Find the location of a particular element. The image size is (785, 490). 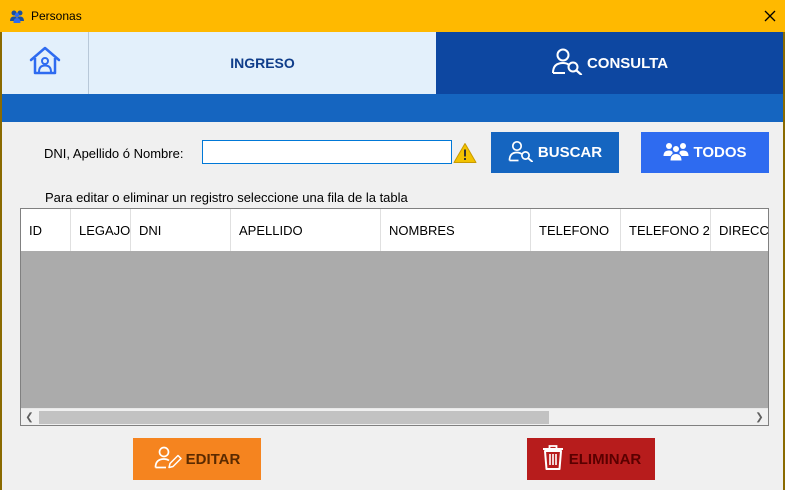

scrollbar-thumb is located at coordinates (294, 417).